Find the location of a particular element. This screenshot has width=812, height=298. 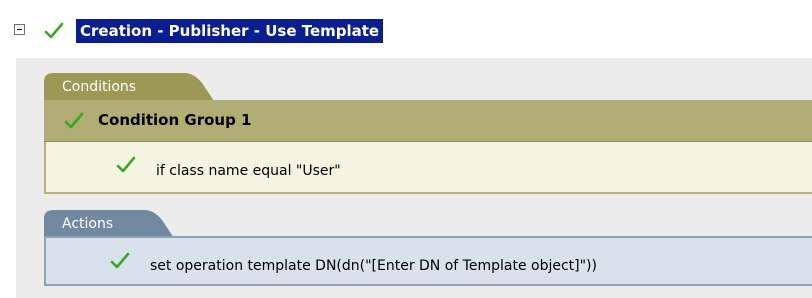

collapse-icon is located at coordinates (19, 29).